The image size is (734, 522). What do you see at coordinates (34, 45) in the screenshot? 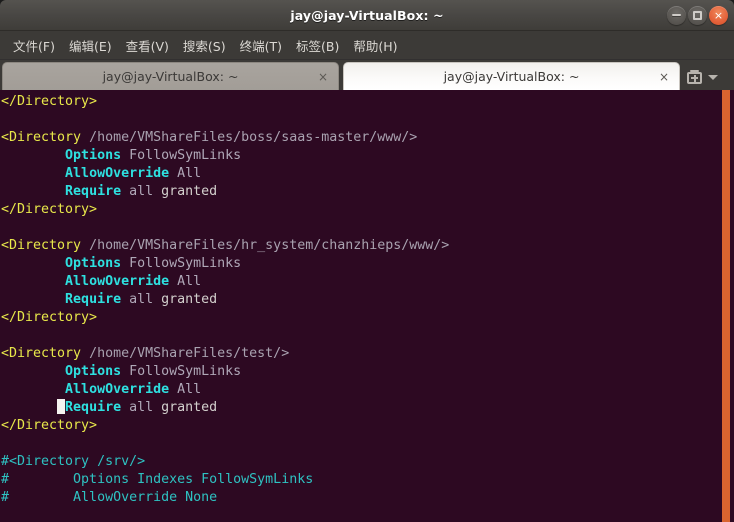
I see `menu-item-file: 文件(F)` at bounding box center [34, 45].